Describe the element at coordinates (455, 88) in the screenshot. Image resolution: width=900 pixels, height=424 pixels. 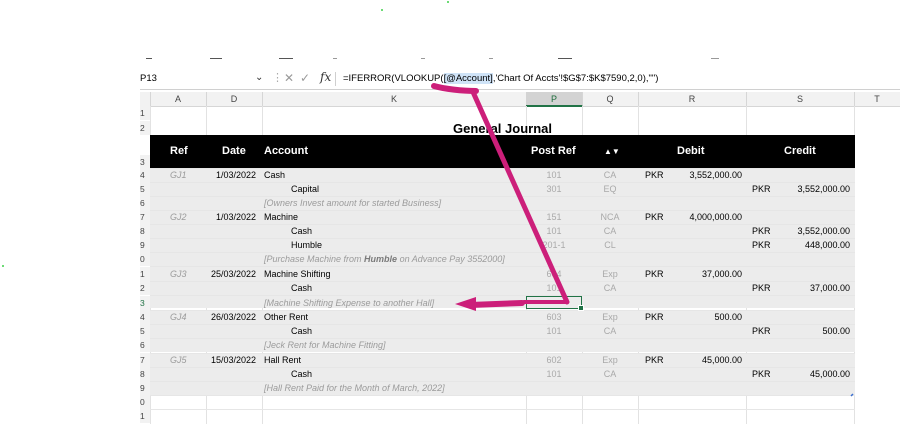
I see `annotation-stroke-formula` at that location.